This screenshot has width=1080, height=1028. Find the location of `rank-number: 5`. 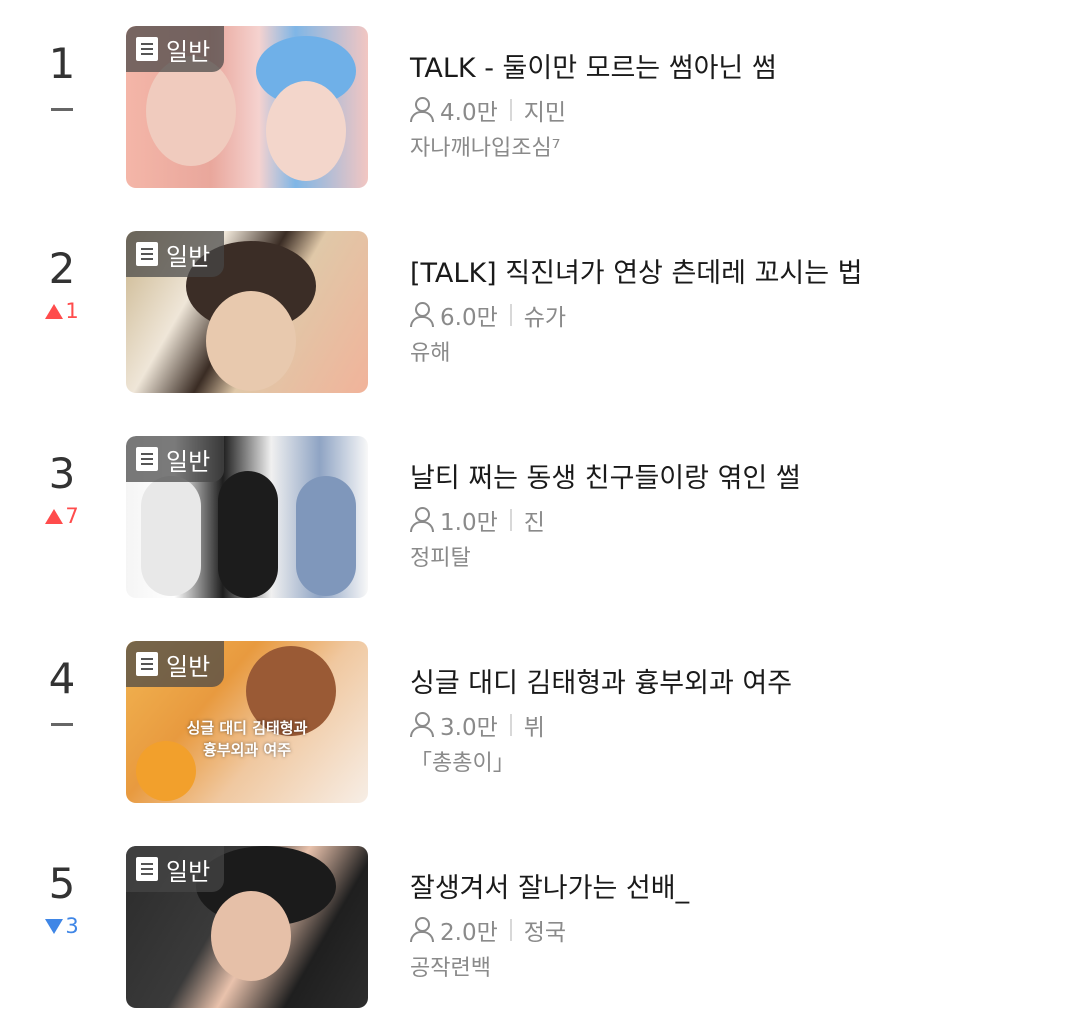

rank-number: 5 is located at coordinates (62, 883).